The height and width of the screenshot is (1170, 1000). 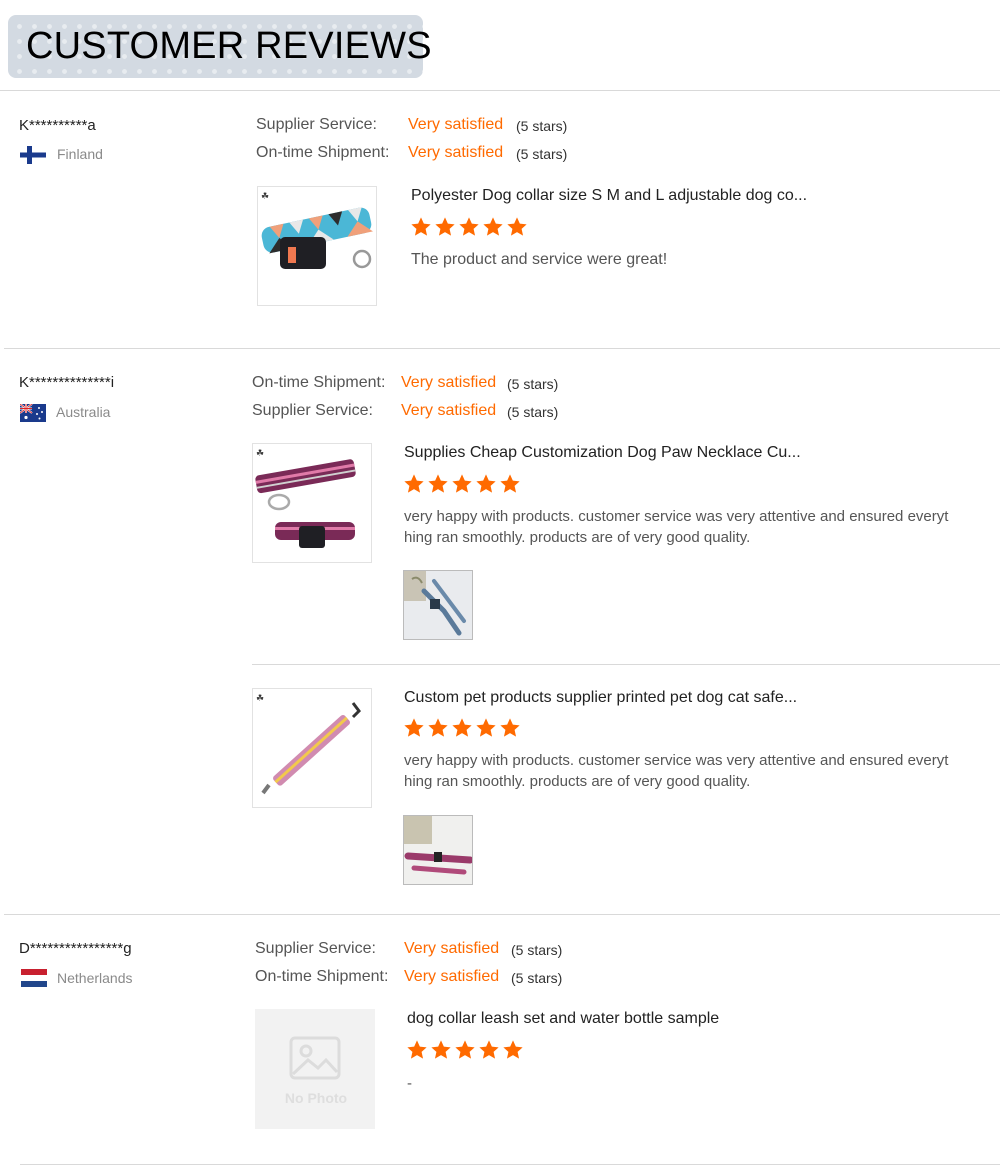 I want to click on placeholder-image-icon, so click(x=315, y=1058).